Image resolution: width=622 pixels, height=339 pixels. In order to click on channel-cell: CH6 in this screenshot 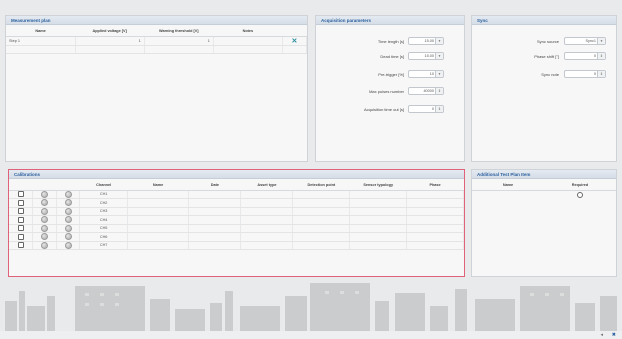, I will do `click(103, 236)`.